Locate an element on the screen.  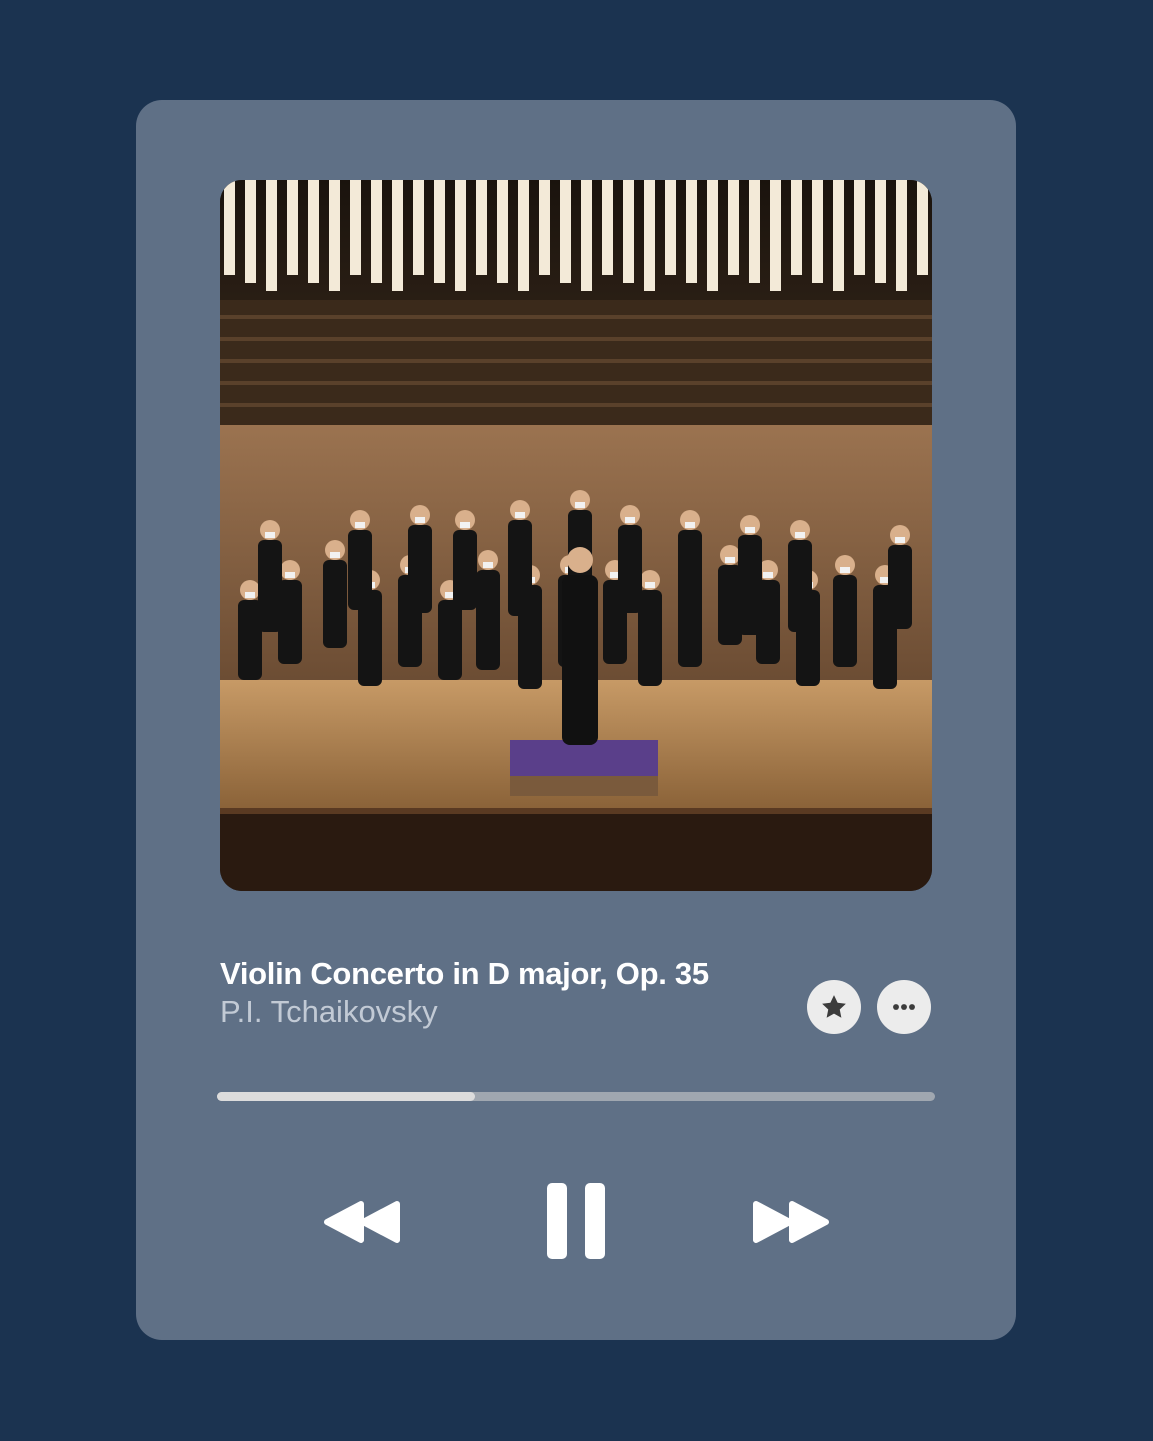
track-artist: P.I. Tchaikovsky is located at coordinates (329, 1011).